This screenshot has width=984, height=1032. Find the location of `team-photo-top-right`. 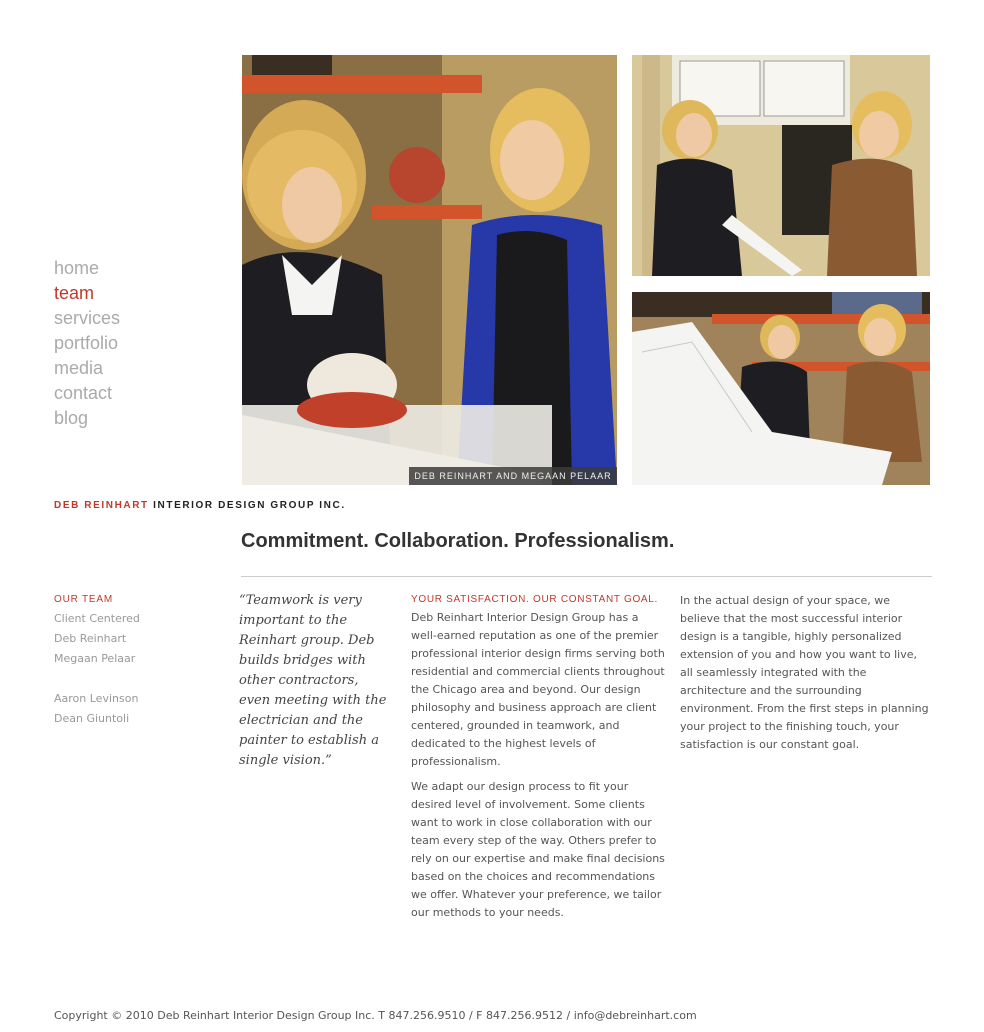

team-photo-top-right is located at coordinates (781, 165).